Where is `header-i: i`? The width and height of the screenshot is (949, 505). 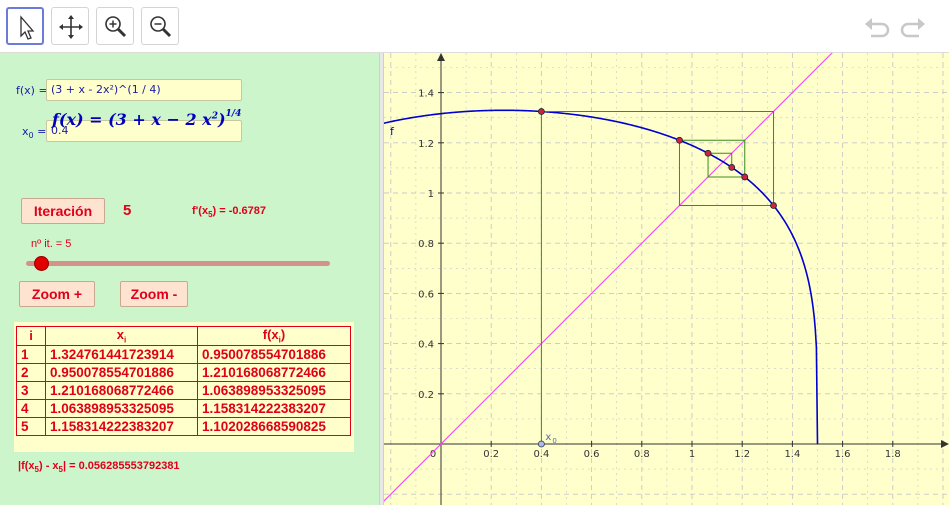 header-i: i is located at coordinates (31, 336).